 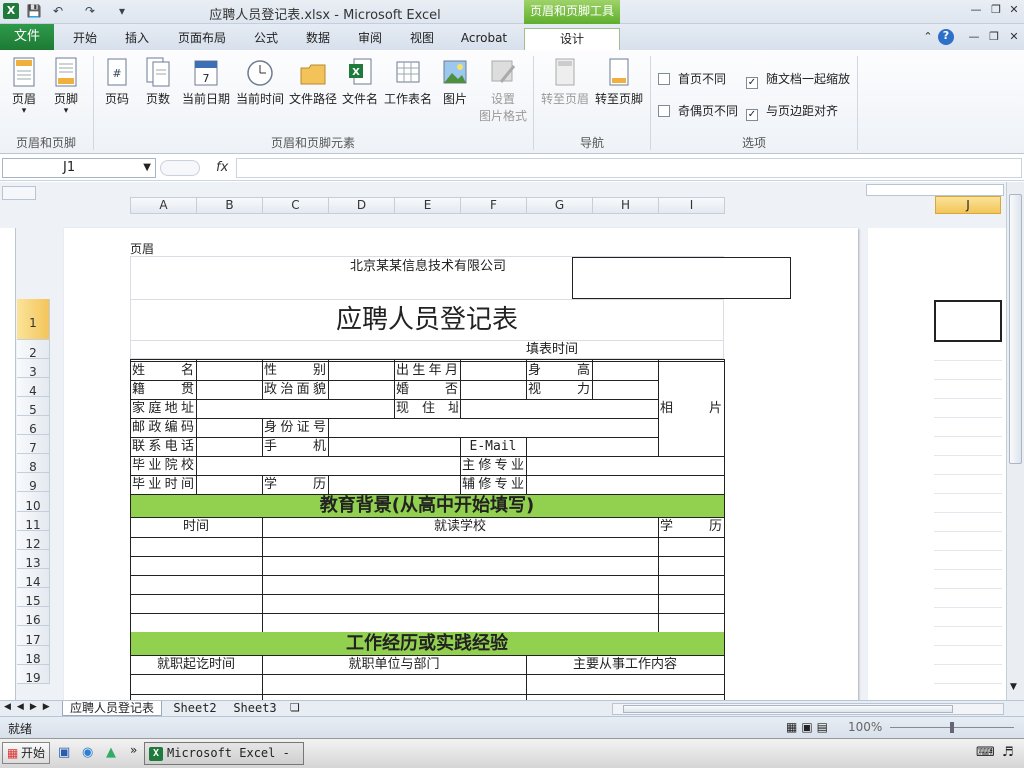 What do you see at coordinates (798, 79) in the screenshot?
I see `scale-with-document-checkbox: ✓ 随文档一起缩放` at bounding box center [798, 79].